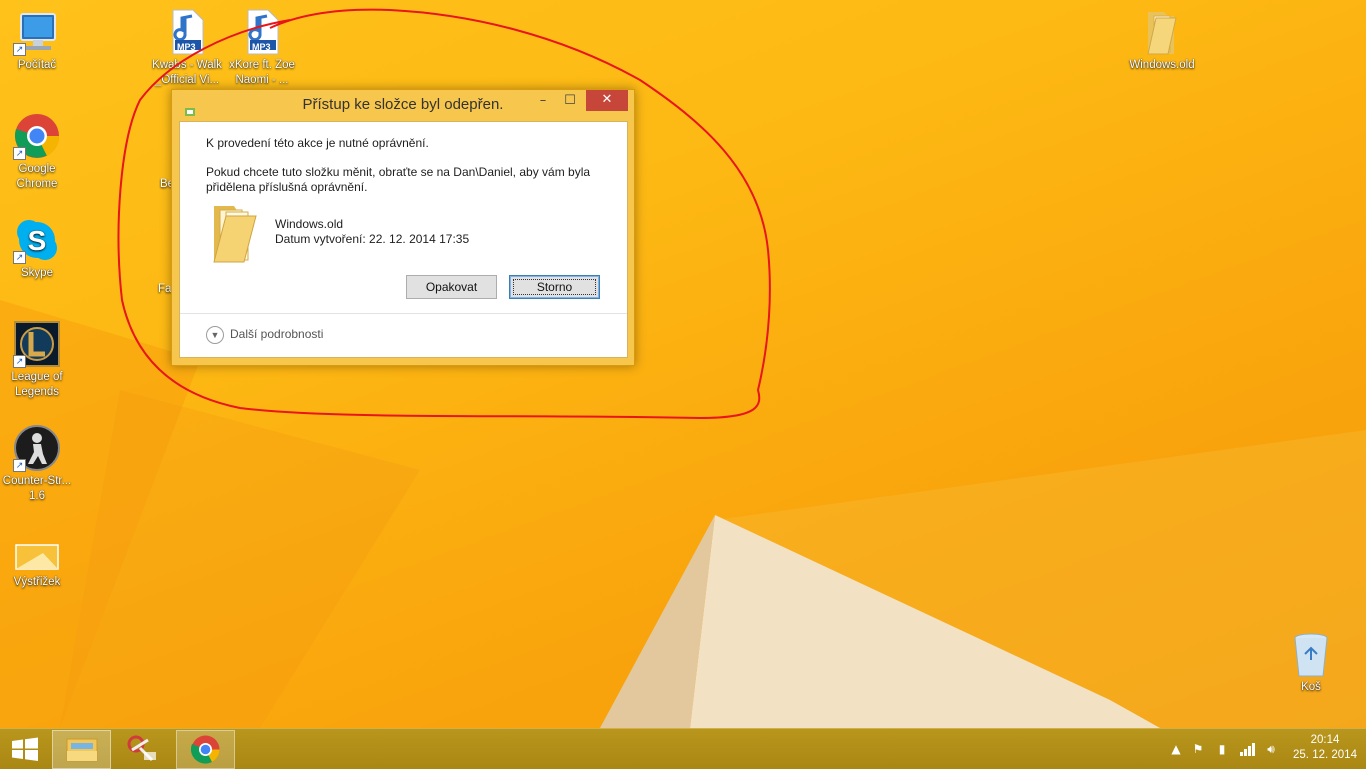  I want to click on recycle-bin-icon, so click(1311, 654).